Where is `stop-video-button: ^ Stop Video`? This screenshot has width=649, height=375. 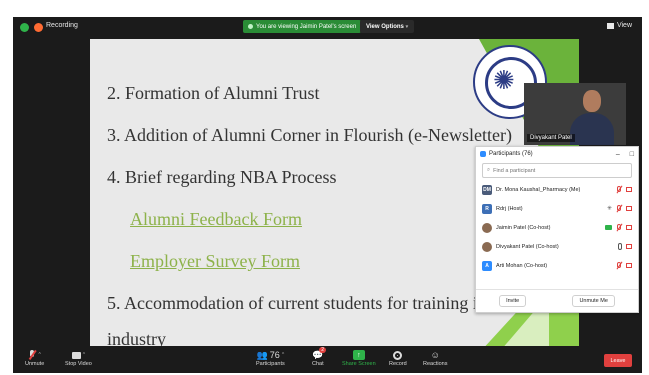
stop-video-button: ^ Stop Video is located at coordinates (78, 358).